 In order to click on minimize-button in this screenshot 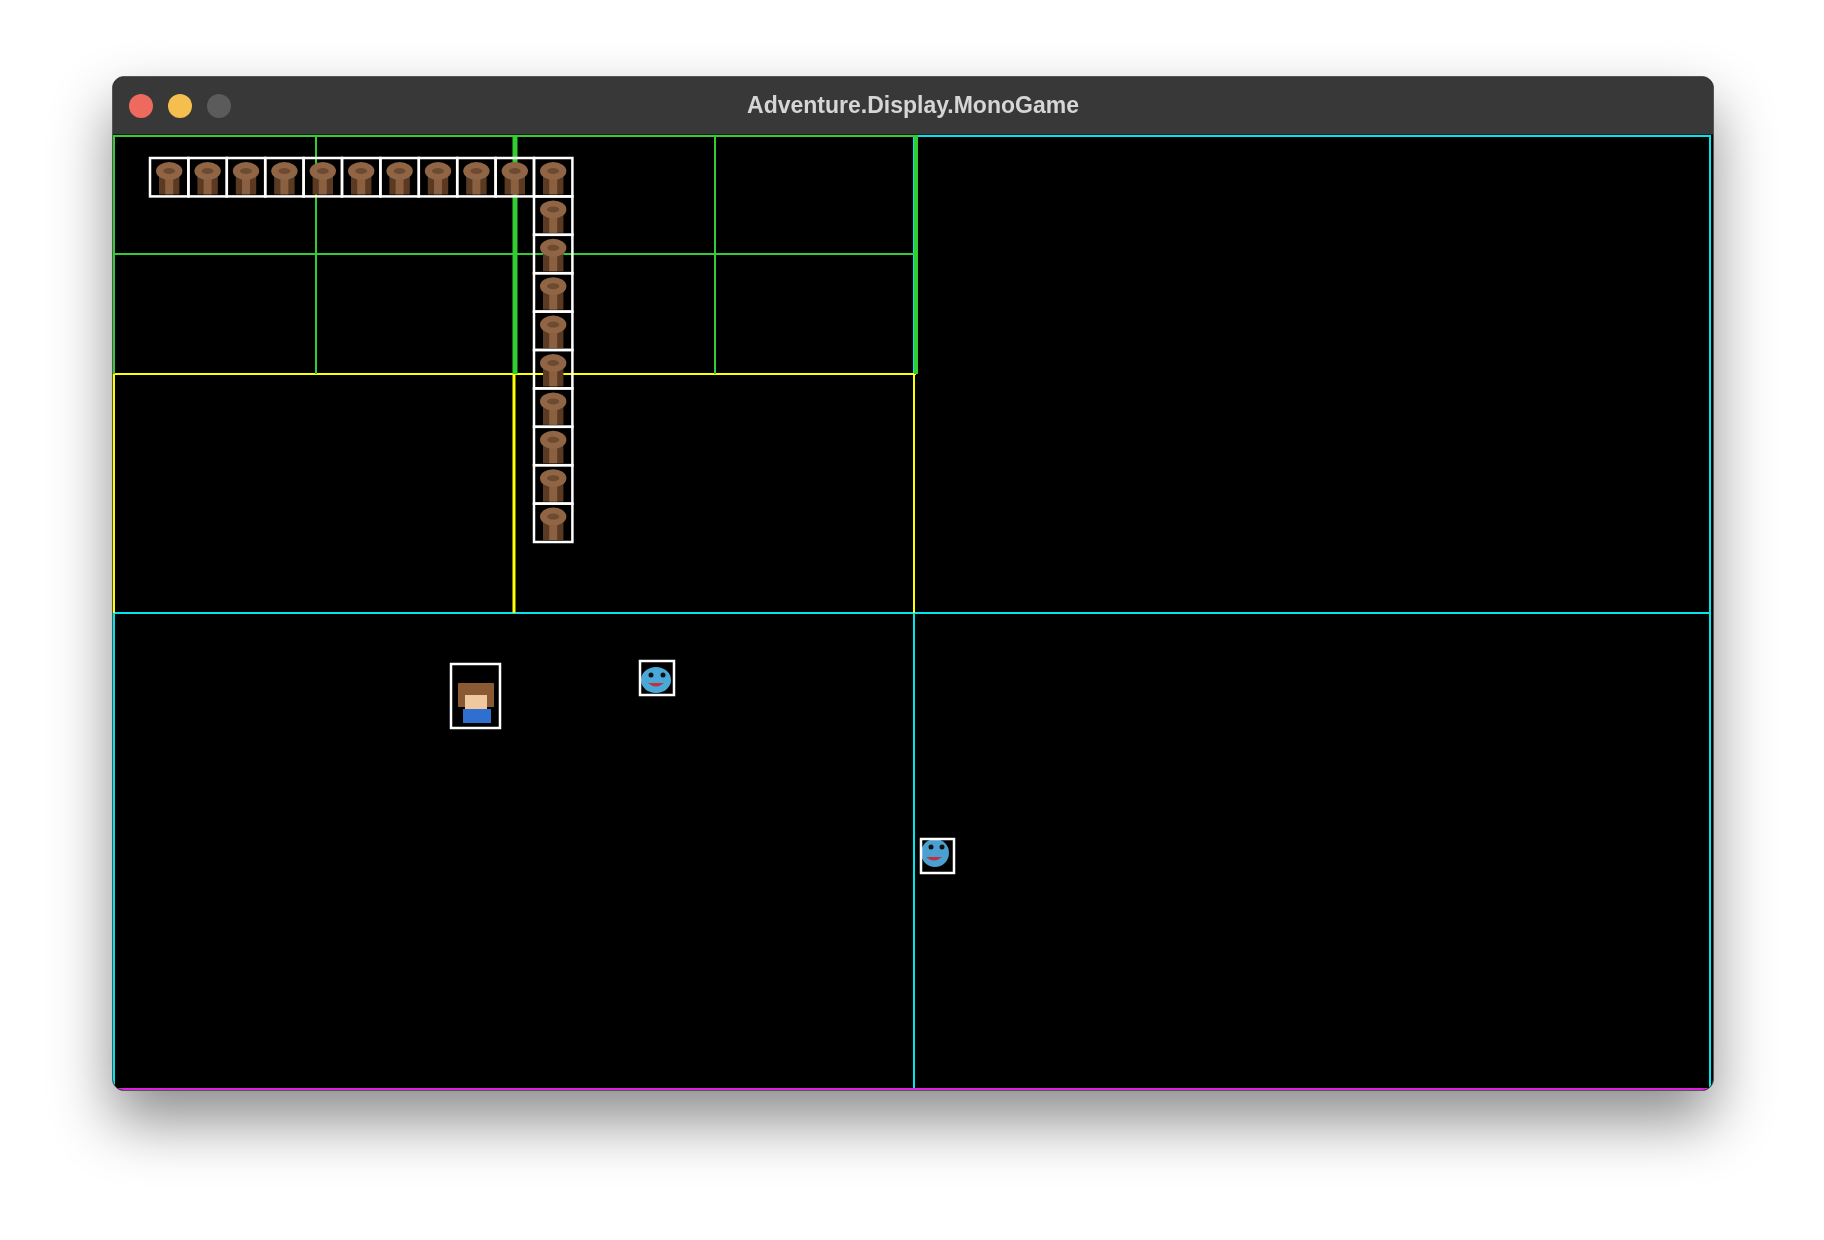, I will do `click(180, 105)`.